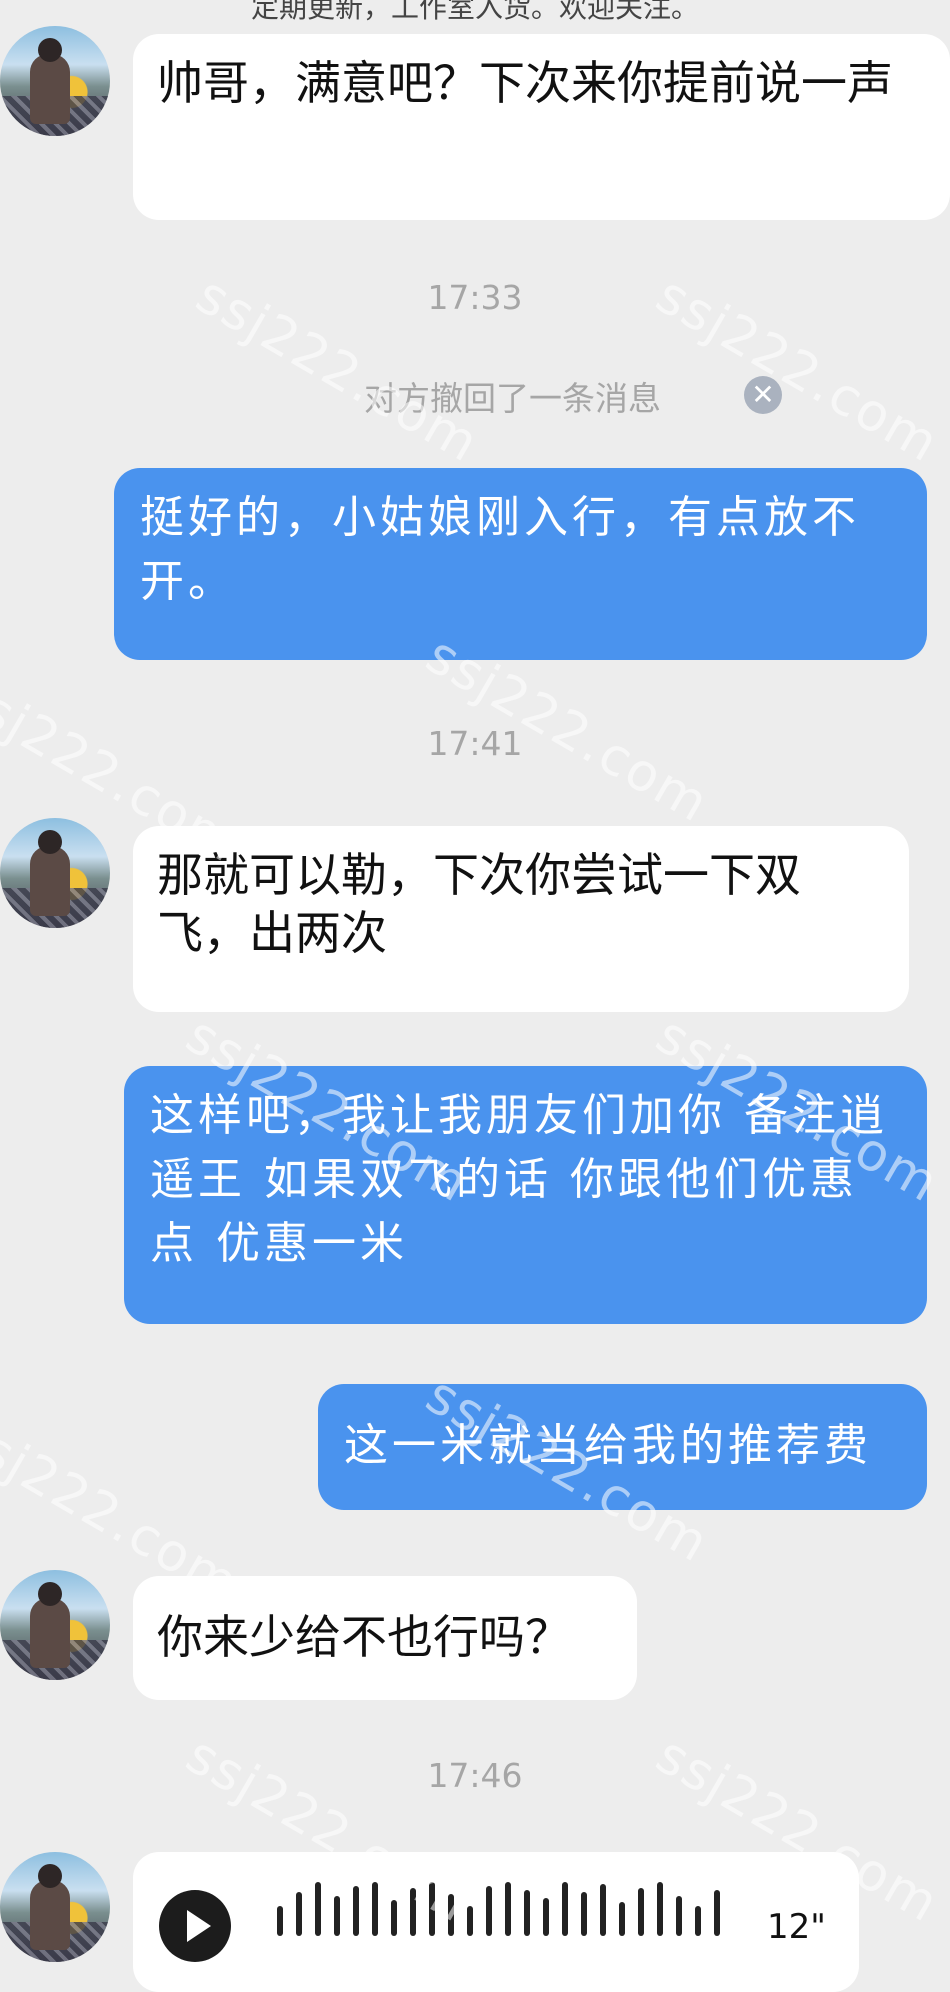  What do you see at coordinates (195, 1926) in the screenshot?
I see `play-icon` at bounding box center [195, 1926].